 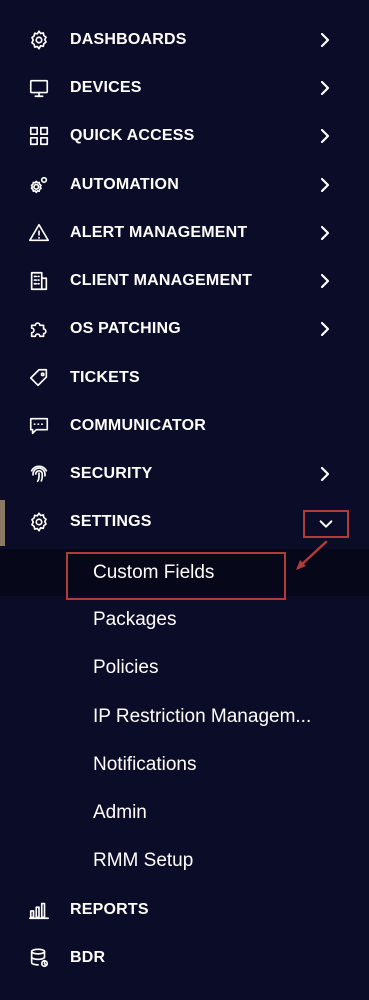 I want to click on submenu-item-admin: Admin, so click(x=120, y=813).